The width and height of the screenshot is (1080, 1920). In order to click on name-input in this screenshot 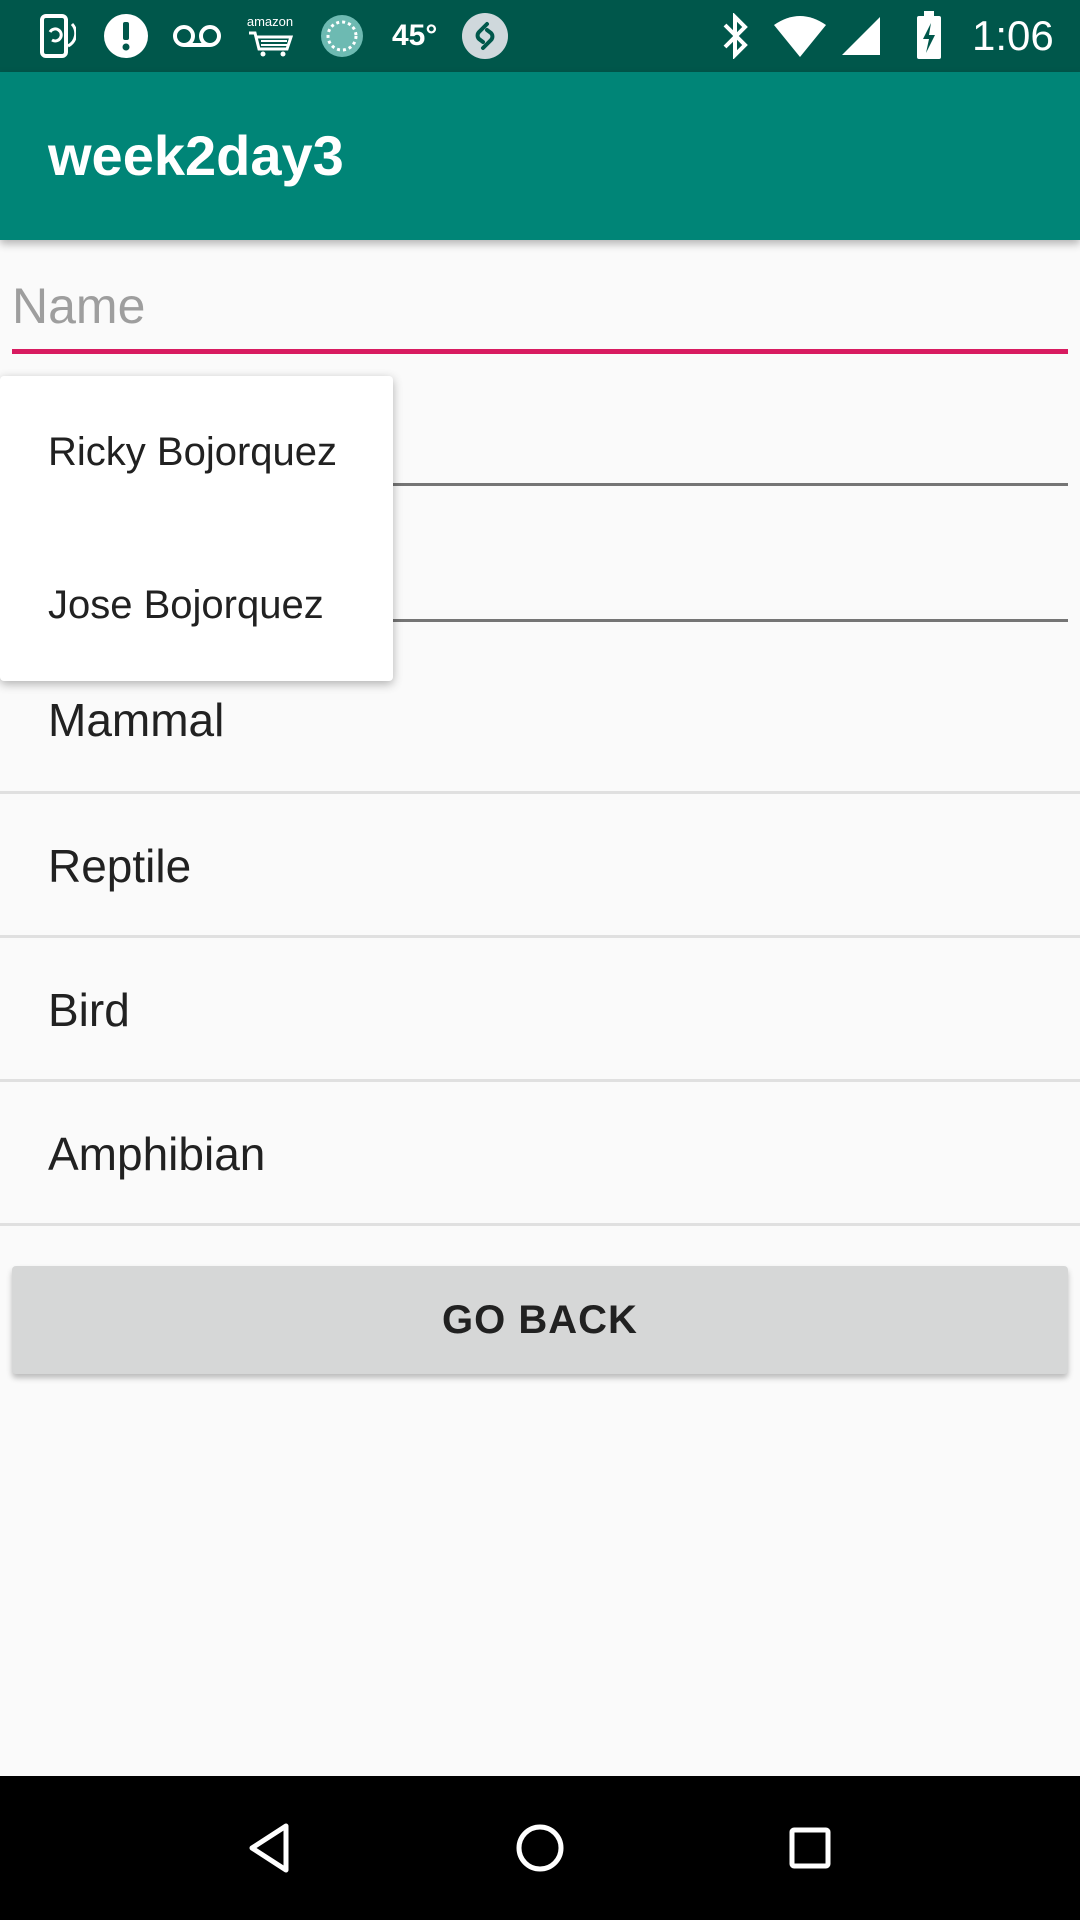, I will do `click(540, 308)`.